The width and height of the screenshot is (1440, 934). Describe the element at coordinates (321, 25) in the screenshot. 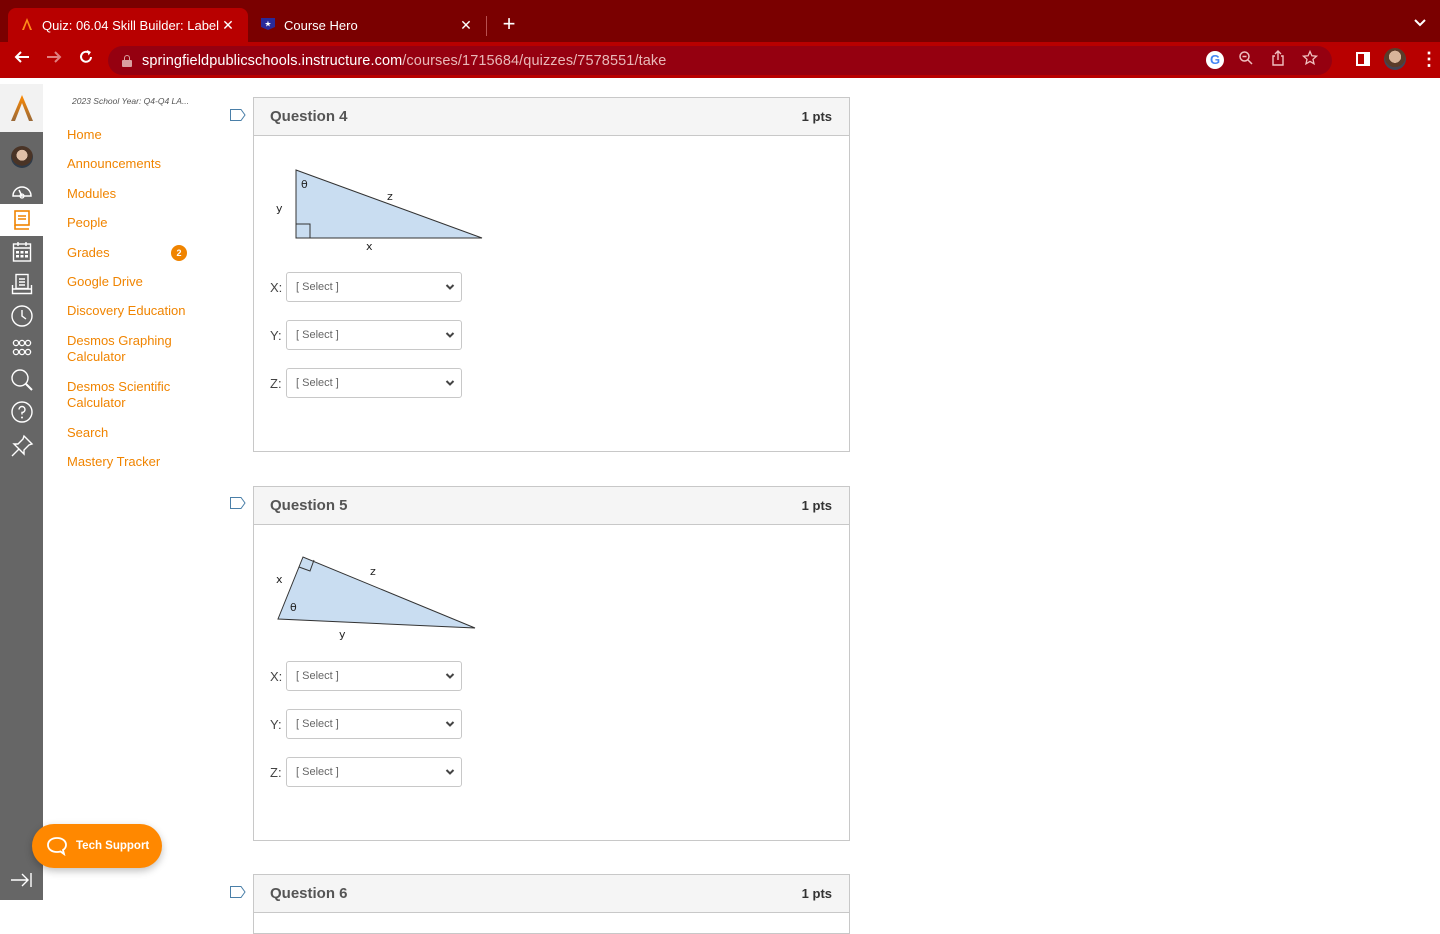

I see `tab-title: Course Hero` at that location.